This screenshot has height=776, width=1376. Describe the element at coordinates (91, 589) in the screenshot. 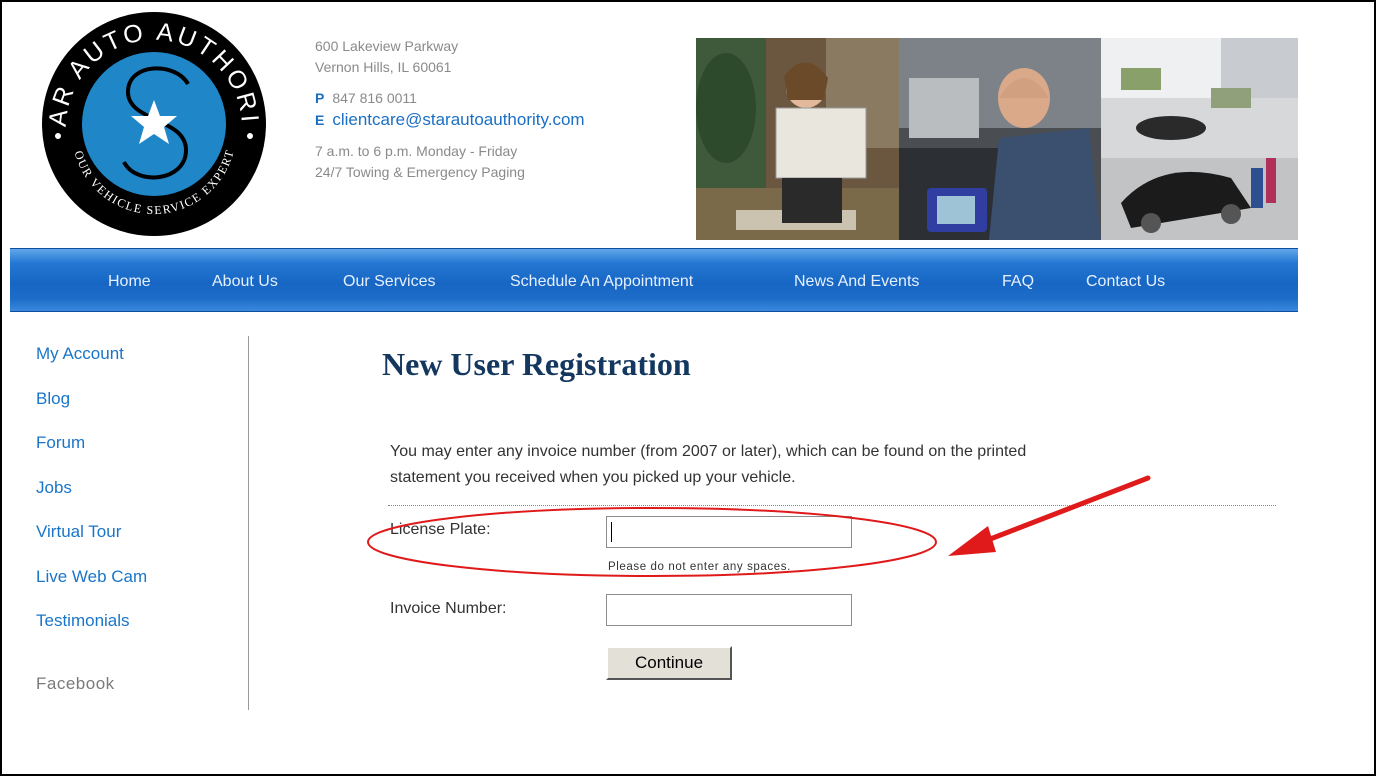

I see `sidebar-item-live-web-cam: Live Web Cam` at that location.